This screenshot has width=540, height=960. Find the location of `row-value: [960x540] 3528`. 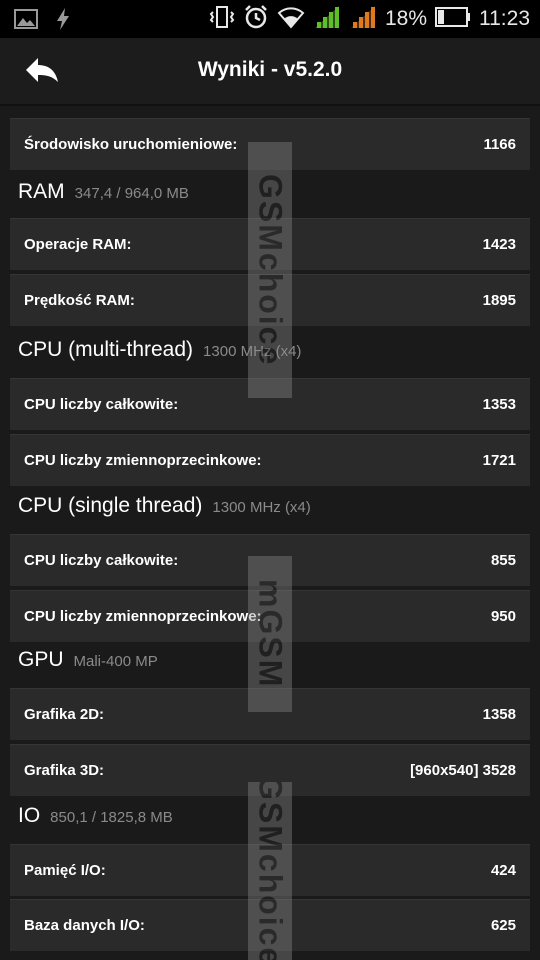

row-value: [960x540] 3528 is located at coordinates (463, 770).